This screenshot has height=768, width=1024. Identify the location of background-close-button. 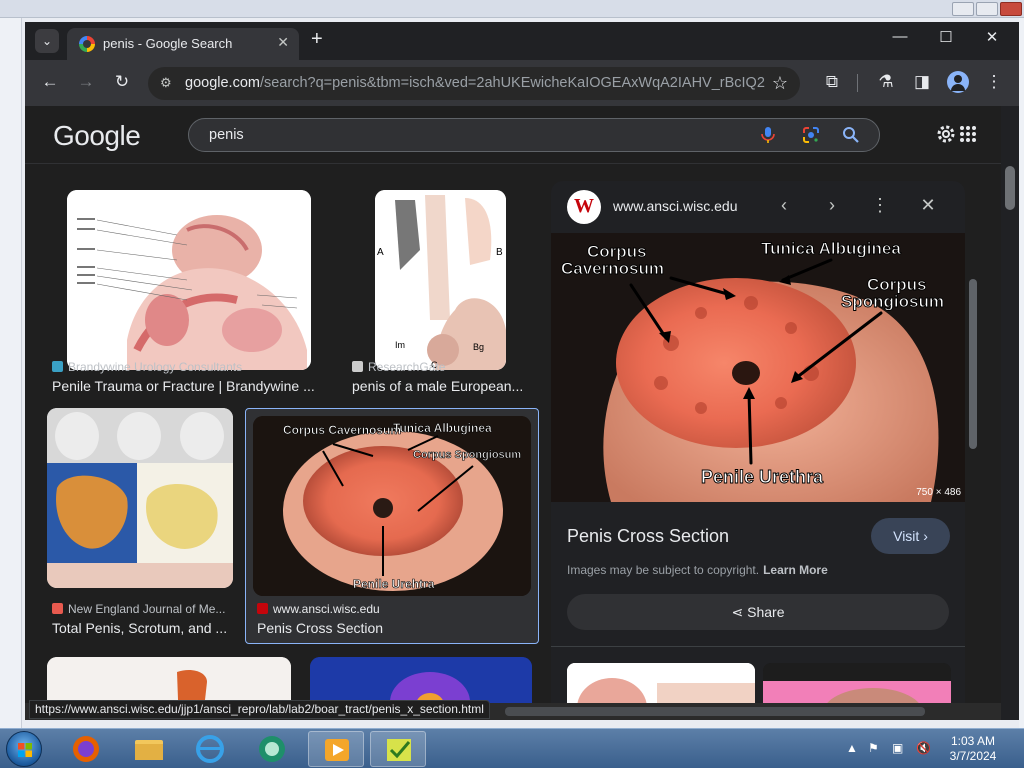
(1011, 9).